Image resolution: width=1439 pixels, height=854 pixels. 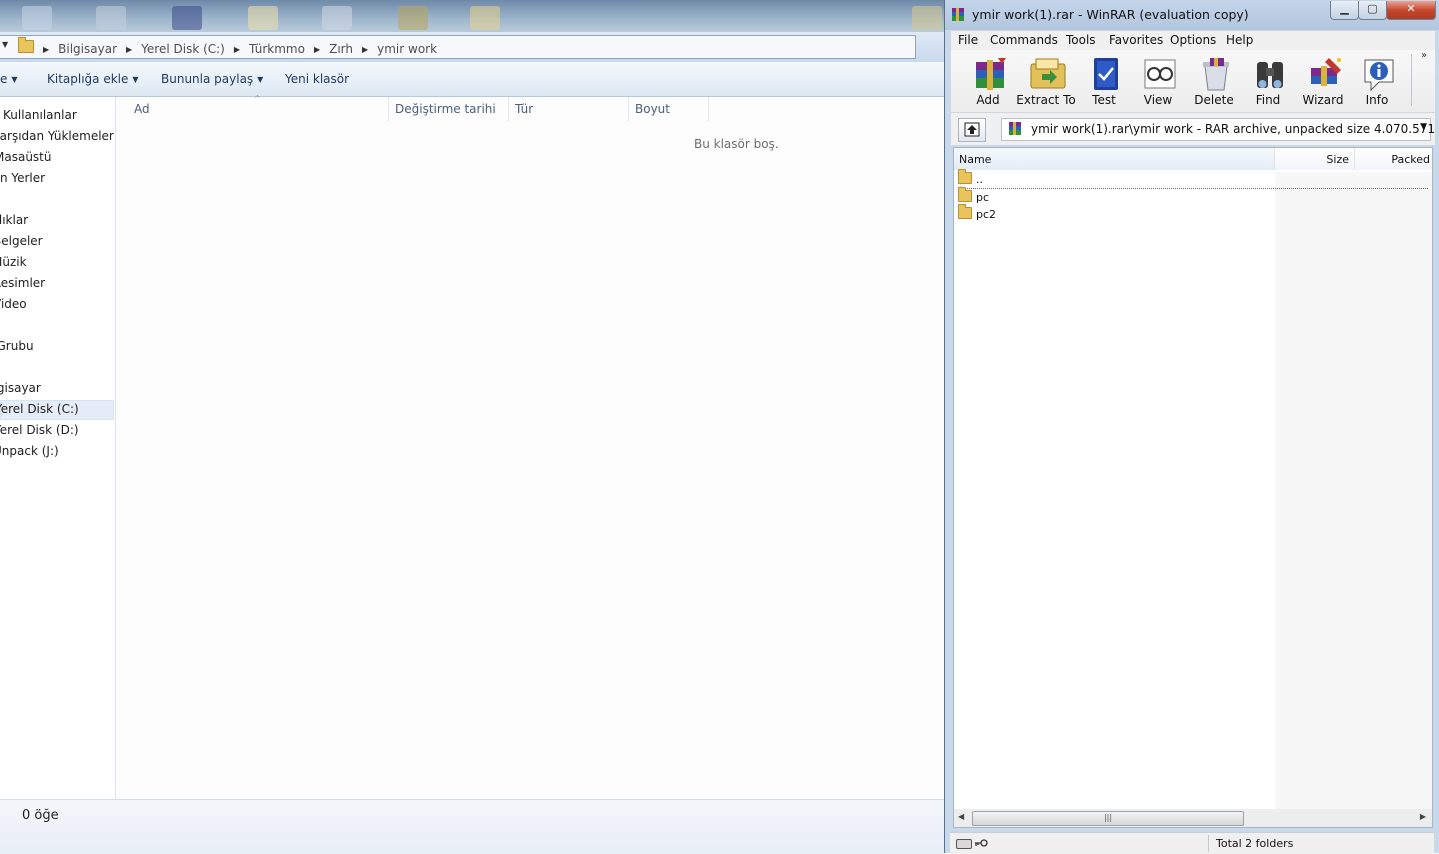 I want to click on menu-commands: Commands, so click(x=1024, y=40).